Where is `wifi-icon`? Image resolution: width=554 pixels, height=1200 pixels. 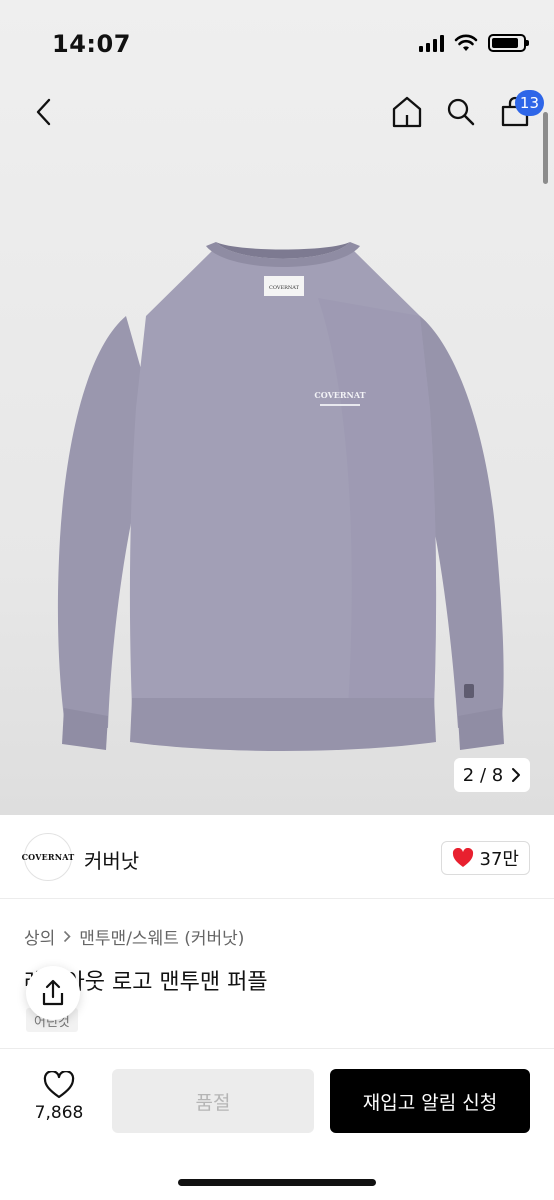
wifi-icon is located at coordinates (466, 42).